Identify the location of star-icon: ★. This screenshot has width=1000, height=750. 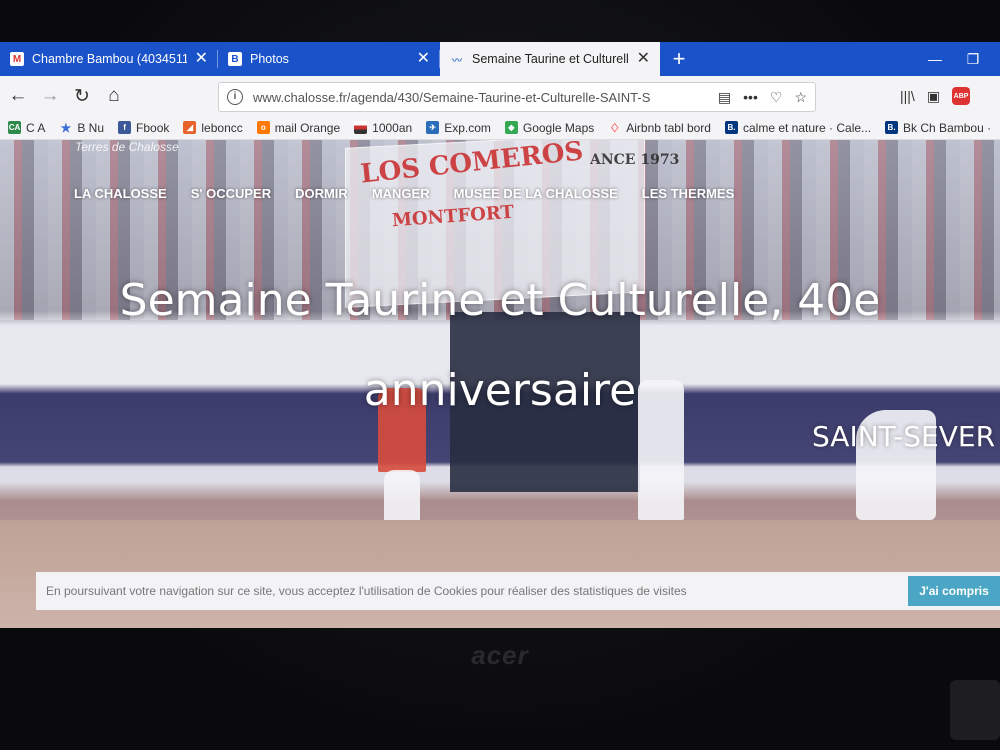
(66, 127).